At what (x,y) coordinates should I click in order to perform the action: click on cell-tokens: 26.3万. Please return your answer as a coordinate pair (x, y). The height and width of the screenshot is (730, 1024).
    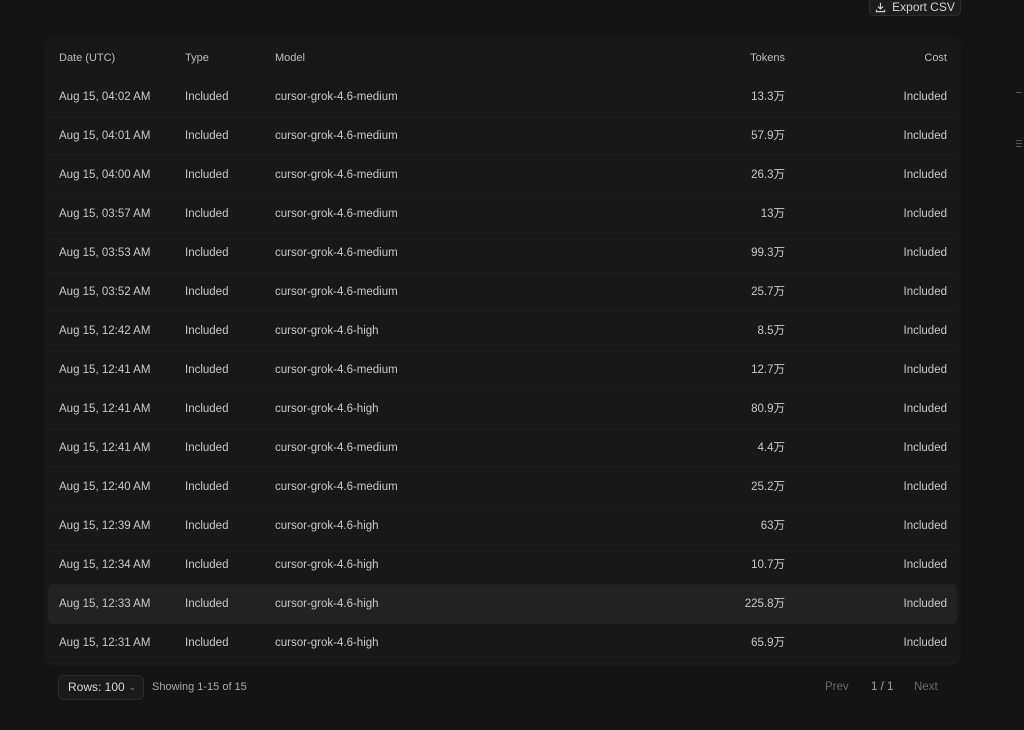
    Looking at the image, I should click on (768, 175).